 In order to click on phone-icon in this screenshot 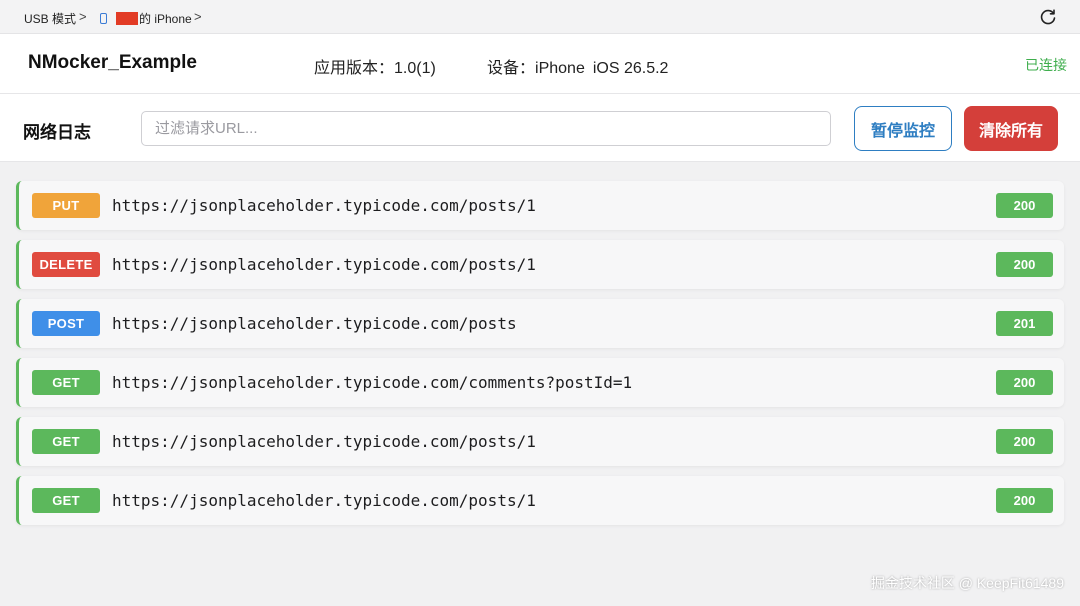, I will do `click(103, 18)`.